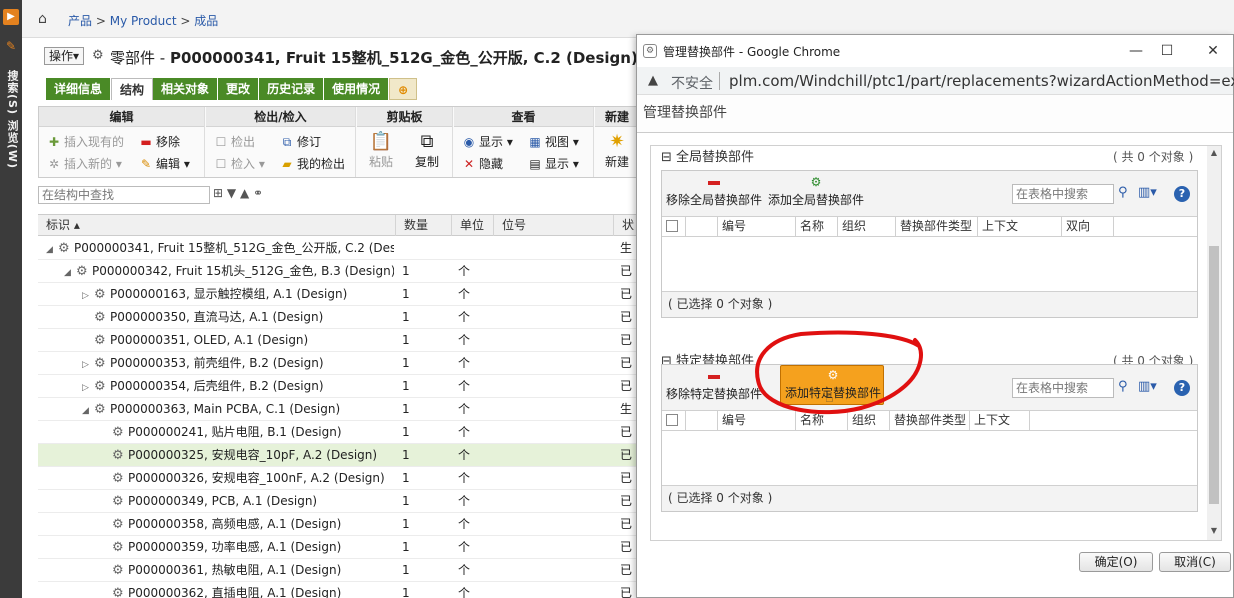  What do you see at coordinates (338, 317) in the screenshot?
I see `tree-row: ⚙ P000000350, 直流马达, A.1 (Design) 1 个已` at bounding box center [338, 317].